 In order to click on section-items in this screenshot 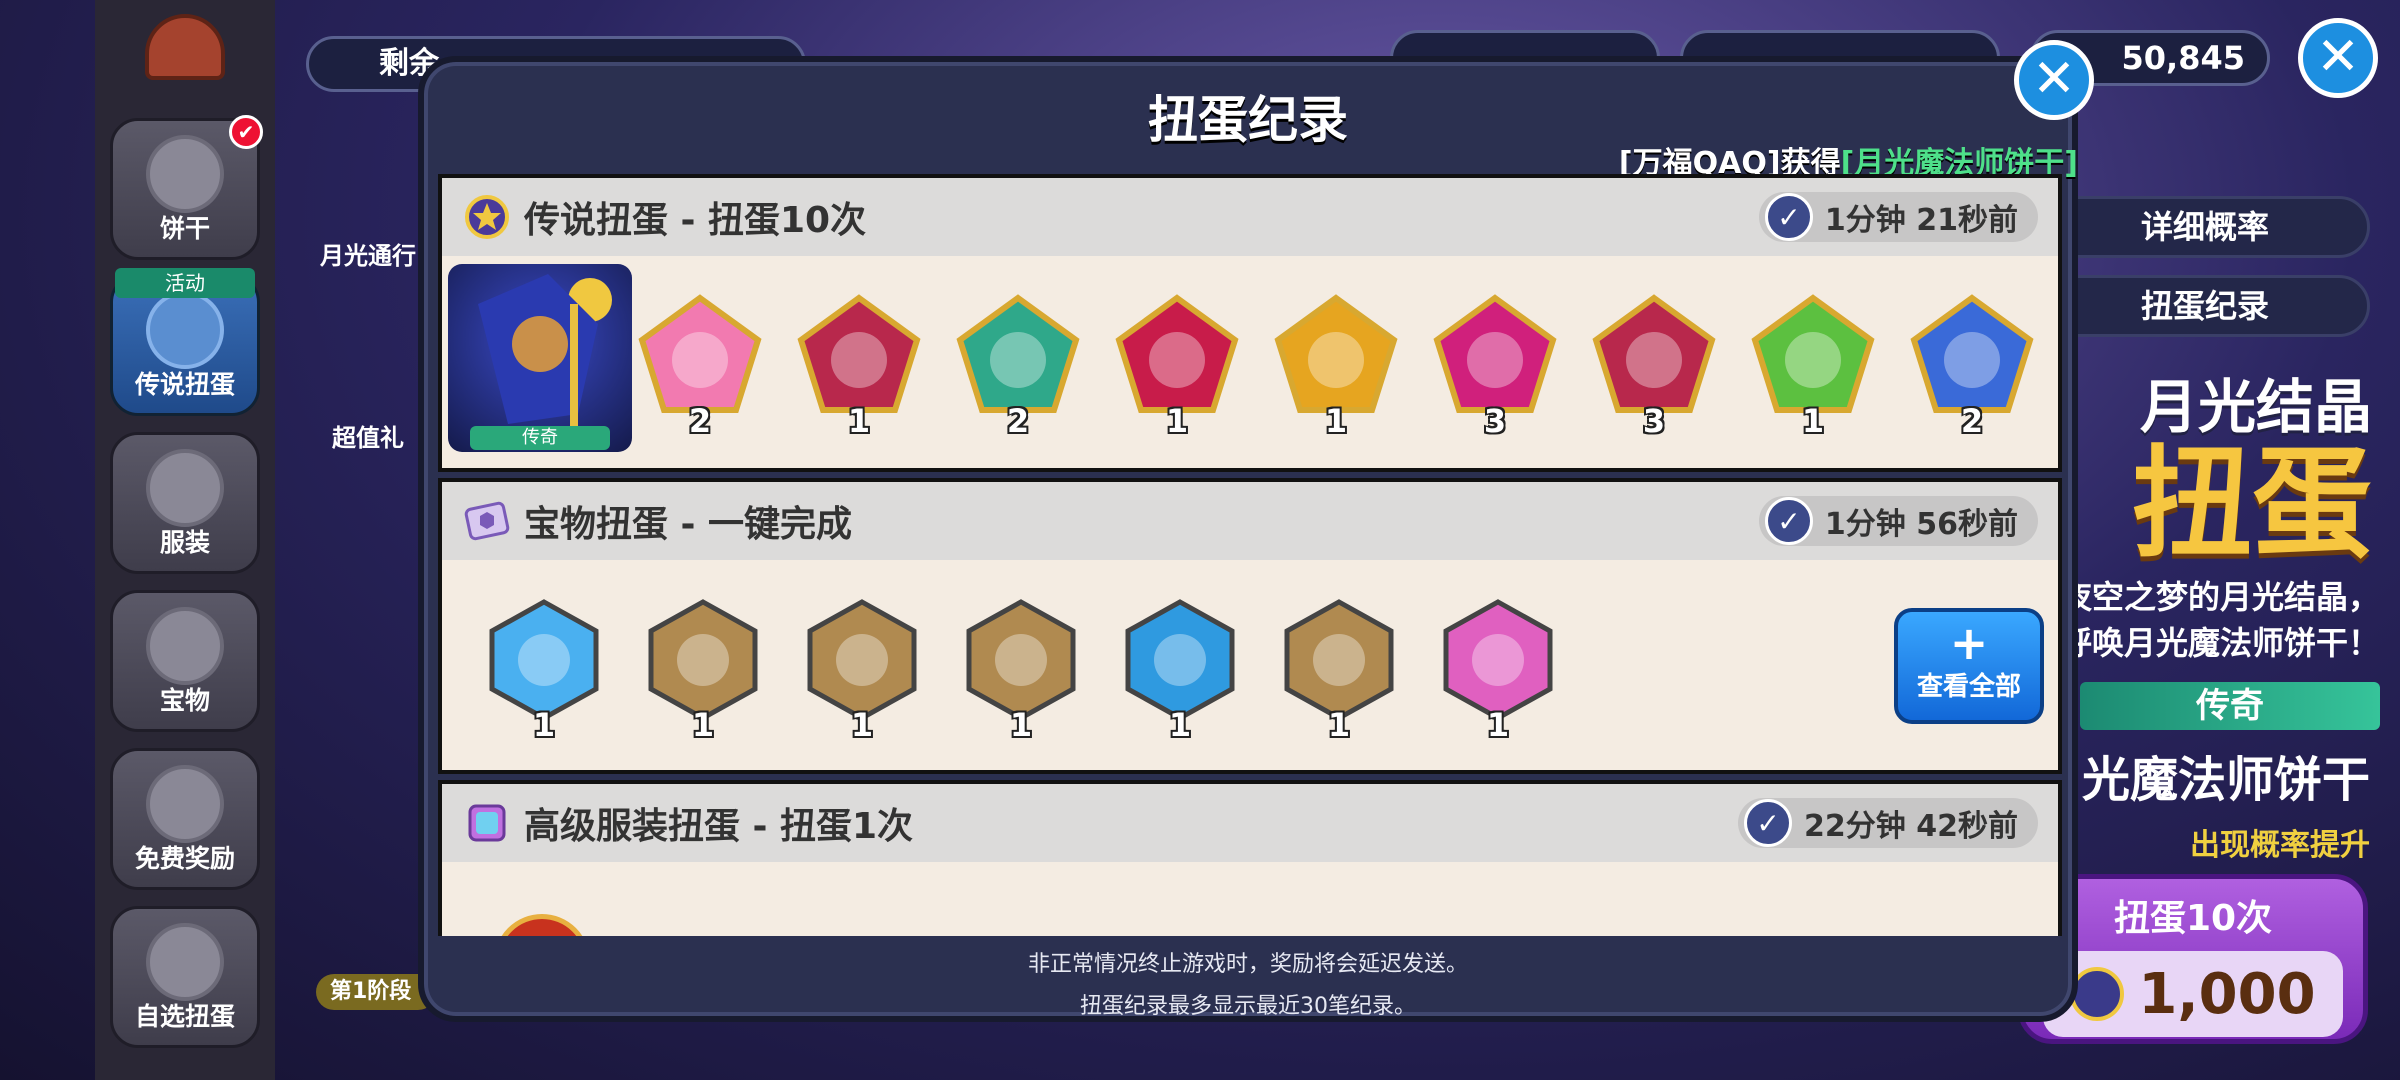, I will do `click(1250, 899)`.